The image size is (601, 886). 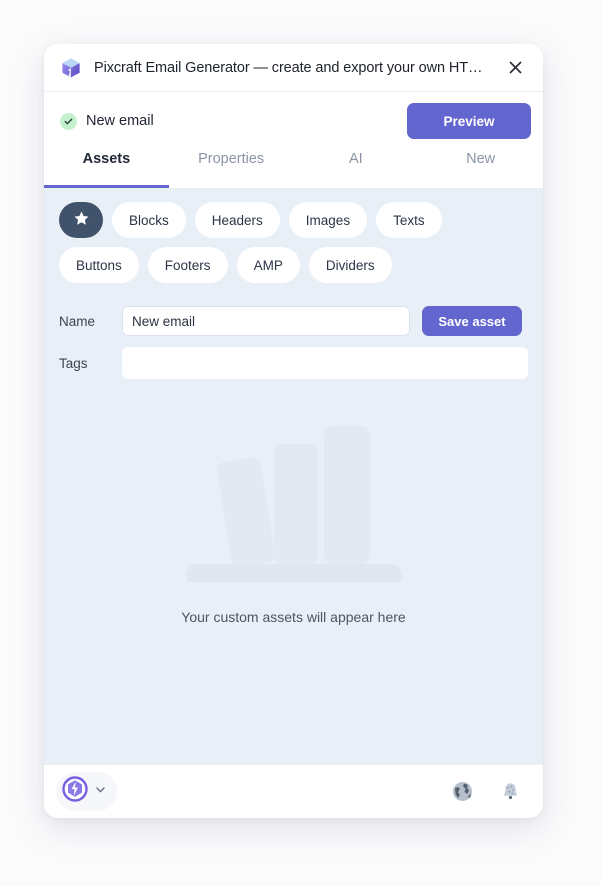 What do you see at coordinates (106, 169) in the screenshot?
I see `tab-assets: Assets` at bounding box center [106, 169].